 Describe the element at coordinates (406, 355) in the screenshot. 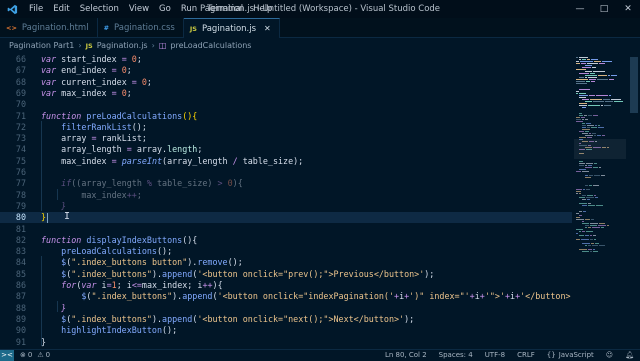

I see `cursor-position: Ln 80, Col 2` at that location.